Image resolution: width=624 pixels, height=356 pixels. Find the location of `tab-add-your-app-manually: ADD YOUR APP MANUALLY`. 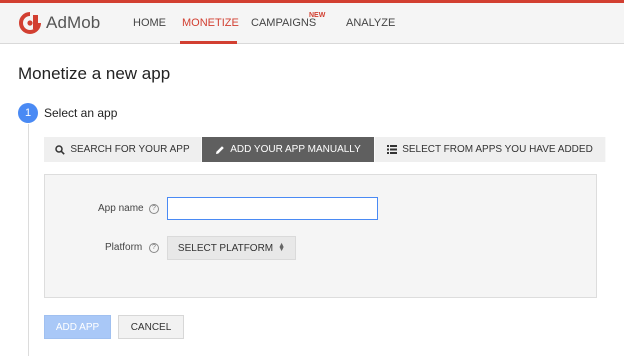

tab-add-your-app-manually: ADD YOUR APP MANUALLY is located at coordinates (288, 149).